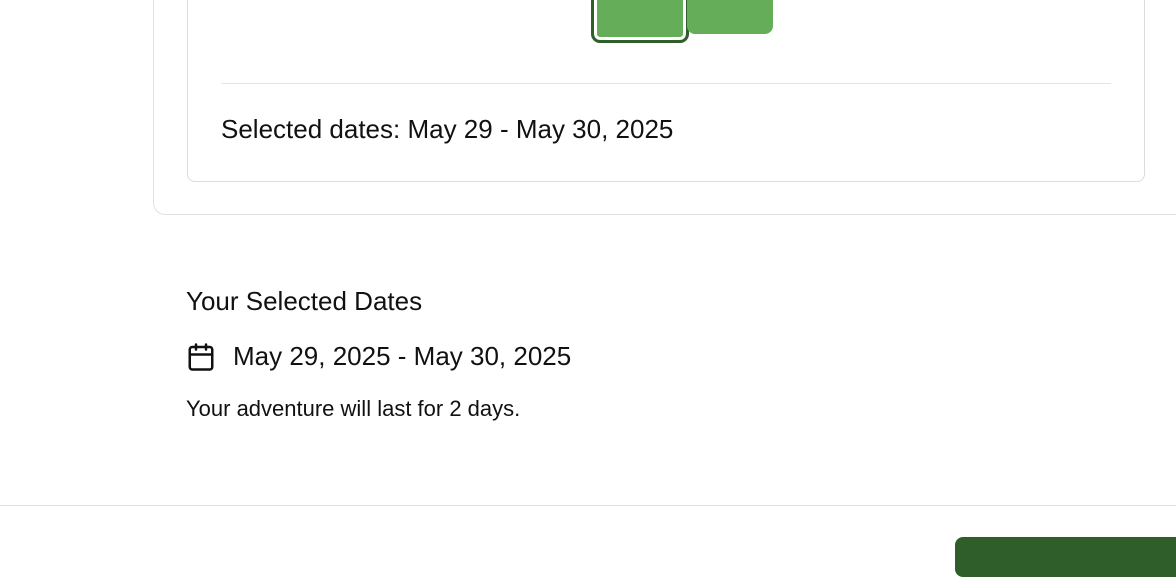 This screenshot has height=577, width=1176. Describe the element at coordinates (1065, 557) in the screenshot. I see `footer-action-button` at that location.